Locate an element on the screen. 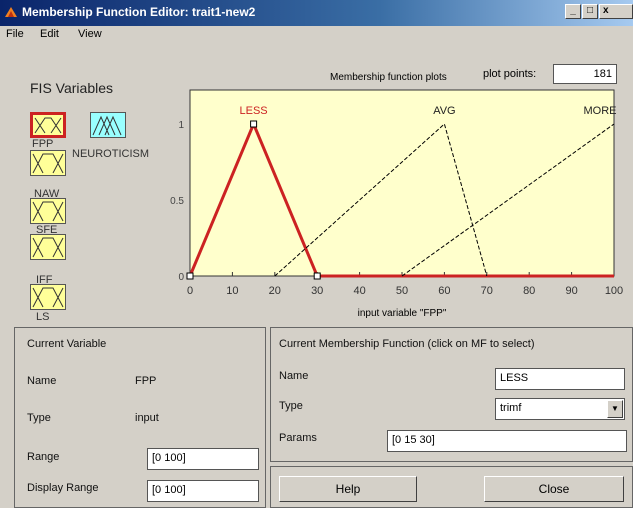  x-tick-label: 100 is located at coordinates (614, 291).